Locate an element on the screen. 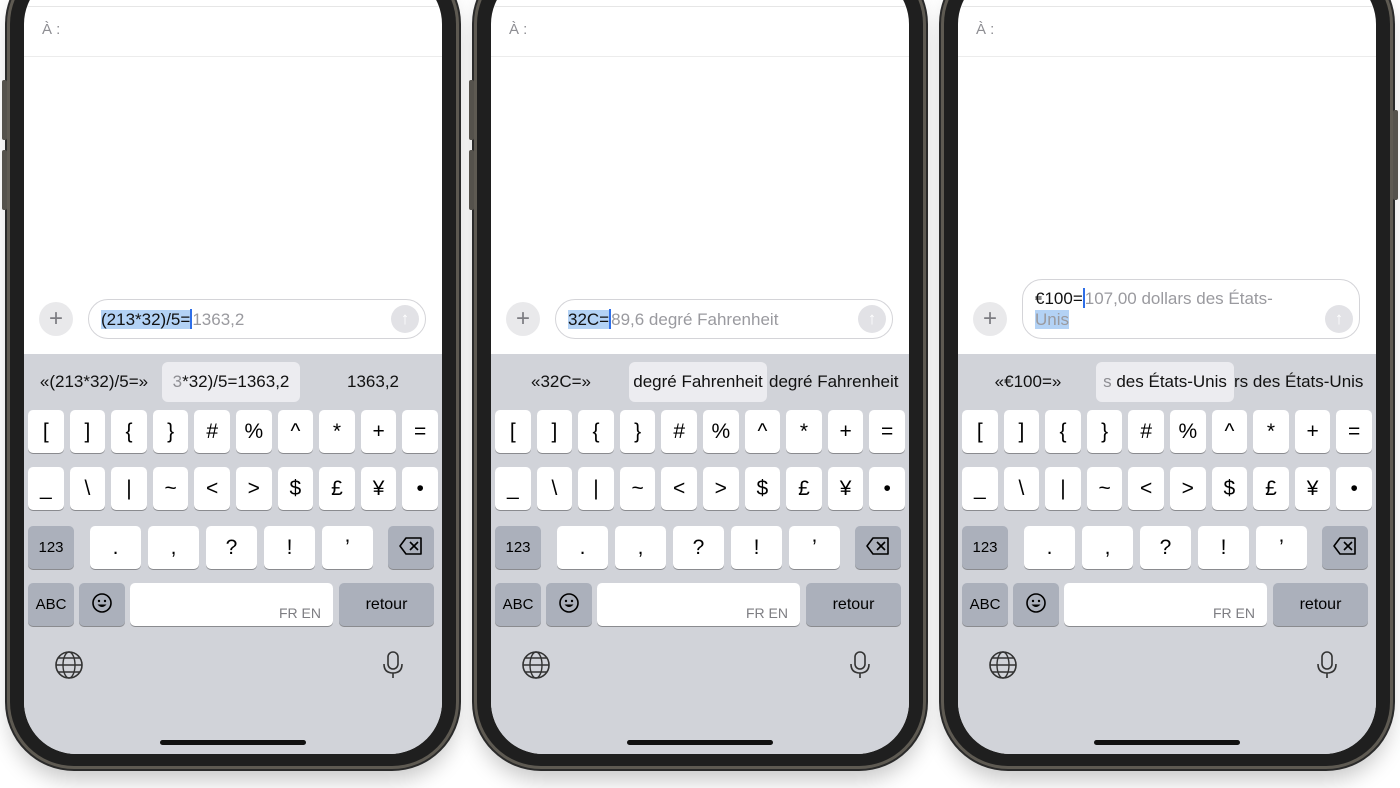 The height and width of the screenshot is (788, 1400). suggestion-middle: s des États-Unis is located at coordinates (1165, 382).